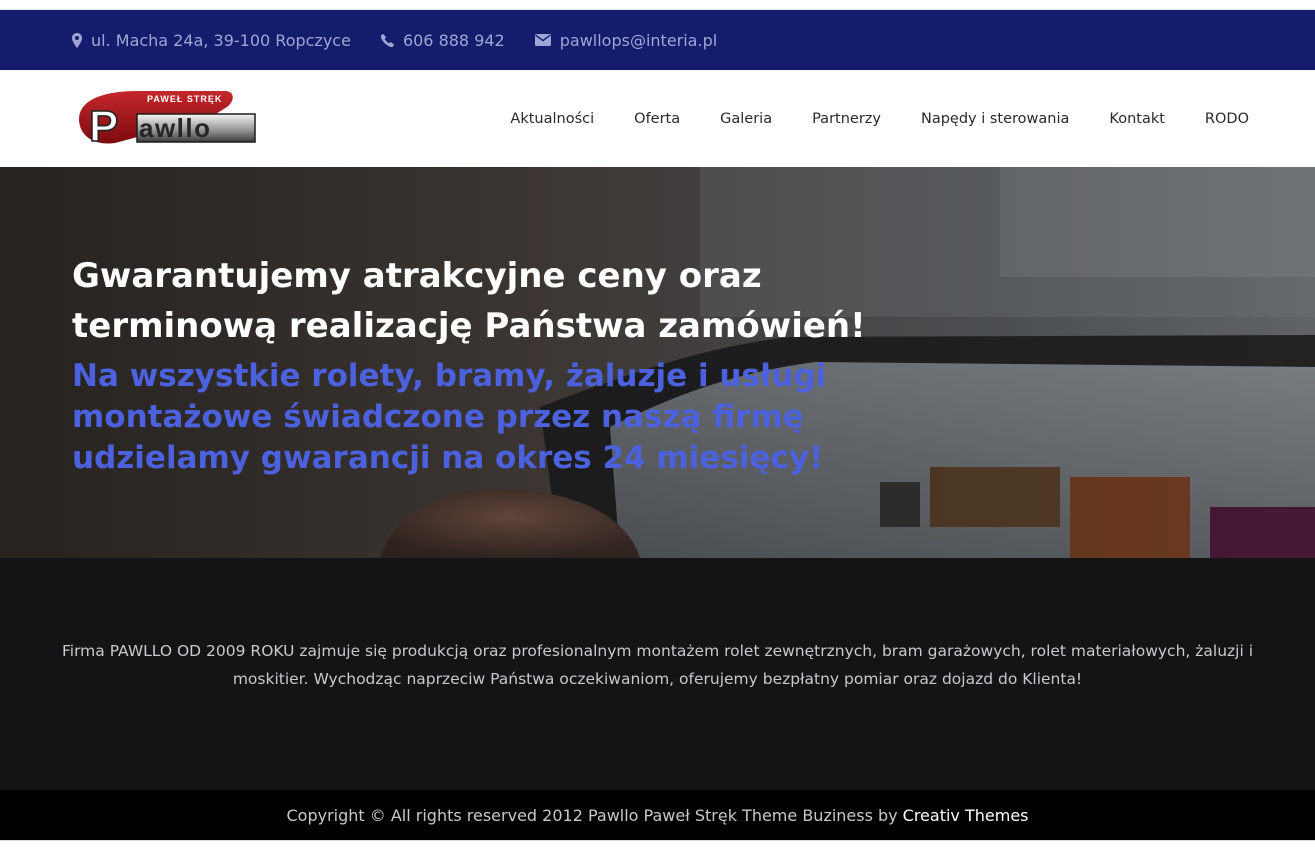 This screenshot has height=847, width=1315. Describe the element at coordinates (77, 40) in the screenshot. I see `map-marker-icon` at that location.